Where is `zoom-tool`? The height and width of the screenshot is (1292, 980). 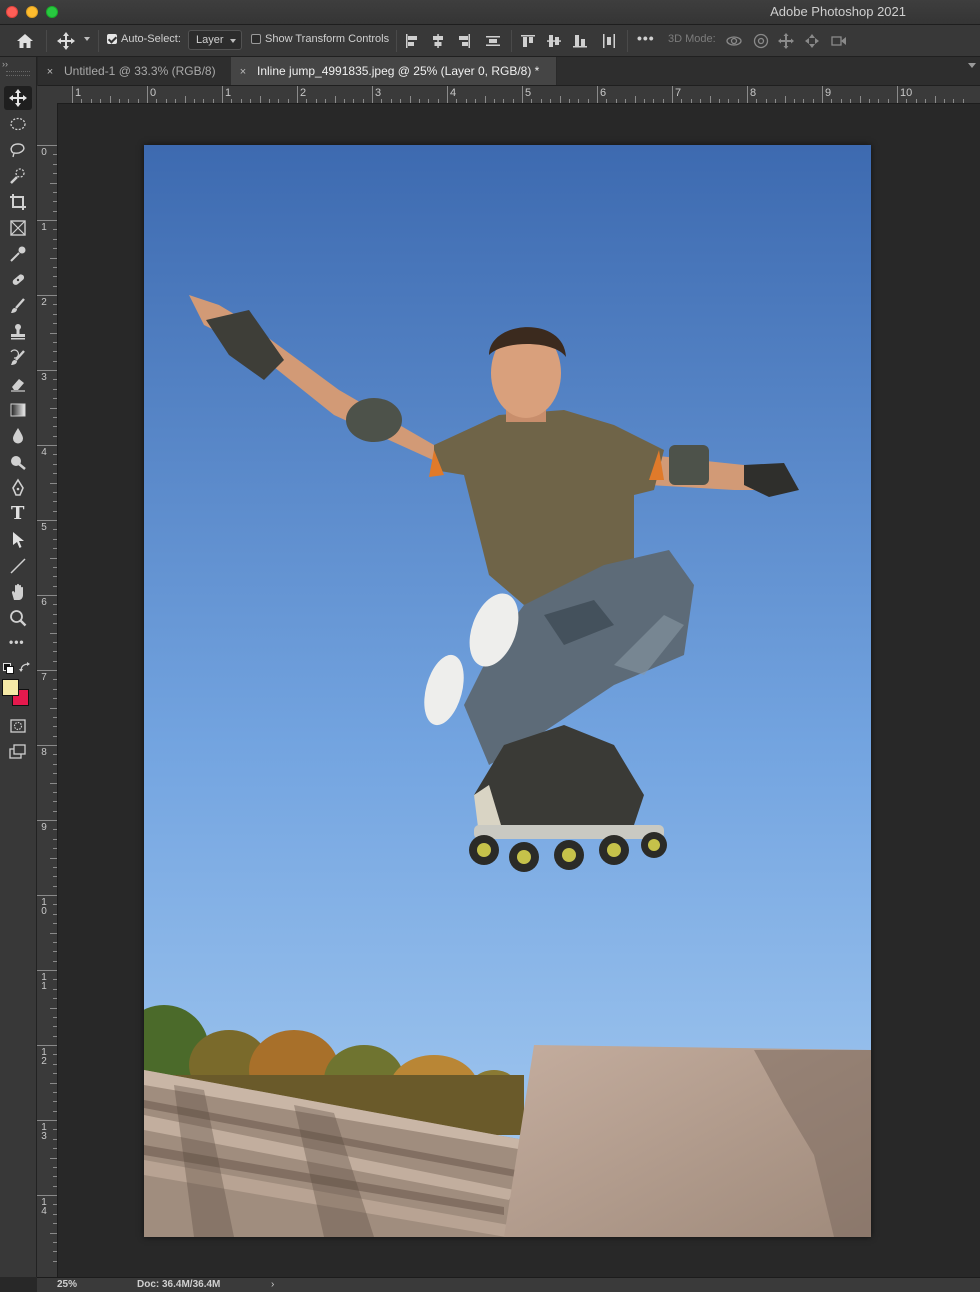
zoom-tool is located at coordinates (18, 618).